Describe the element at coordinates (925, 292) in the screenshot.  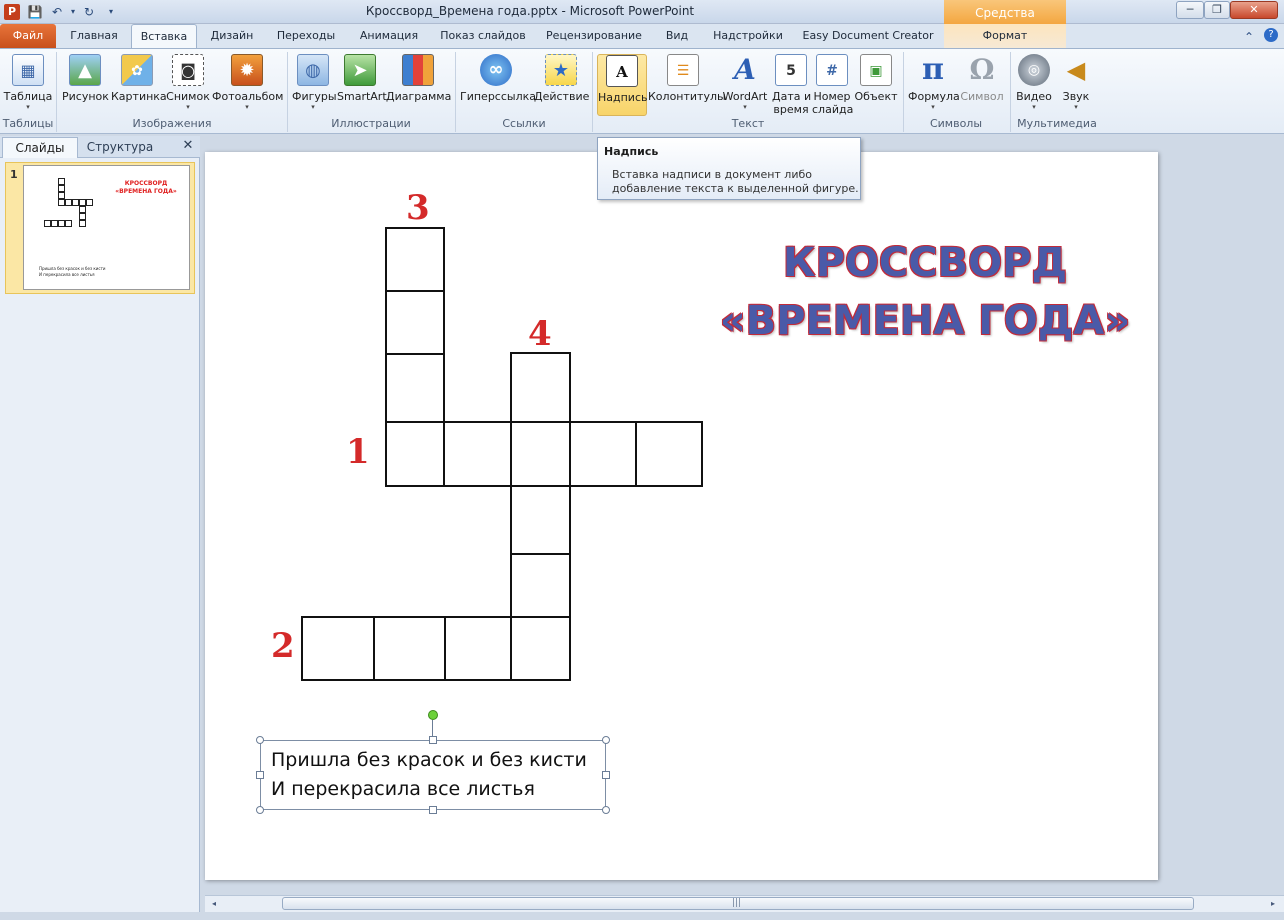
I see `slide-title-wordart: КРОССВОРД «ВРЕМЕНА ГОДА»` at that location.